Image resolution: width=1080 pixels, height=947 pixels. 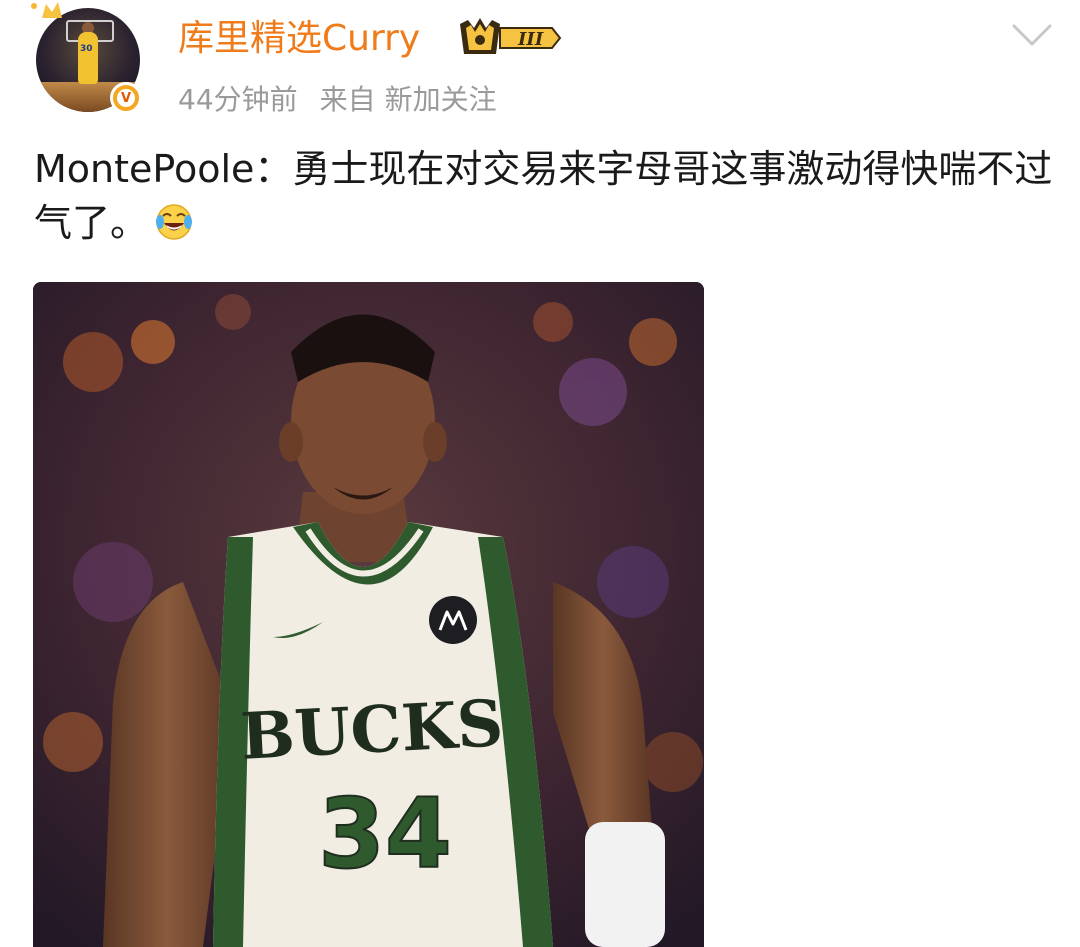 I want to click on post-source: 新加关注, so click(x=440, y=99).